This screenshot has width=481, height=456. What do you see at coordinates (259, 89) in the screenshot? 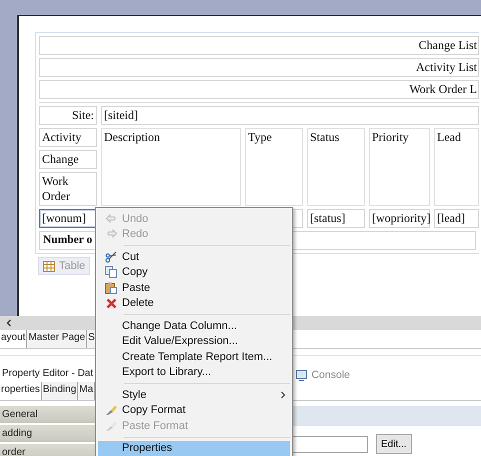
I see `title-cell: Work Order L` at bounding box center [259, 89].